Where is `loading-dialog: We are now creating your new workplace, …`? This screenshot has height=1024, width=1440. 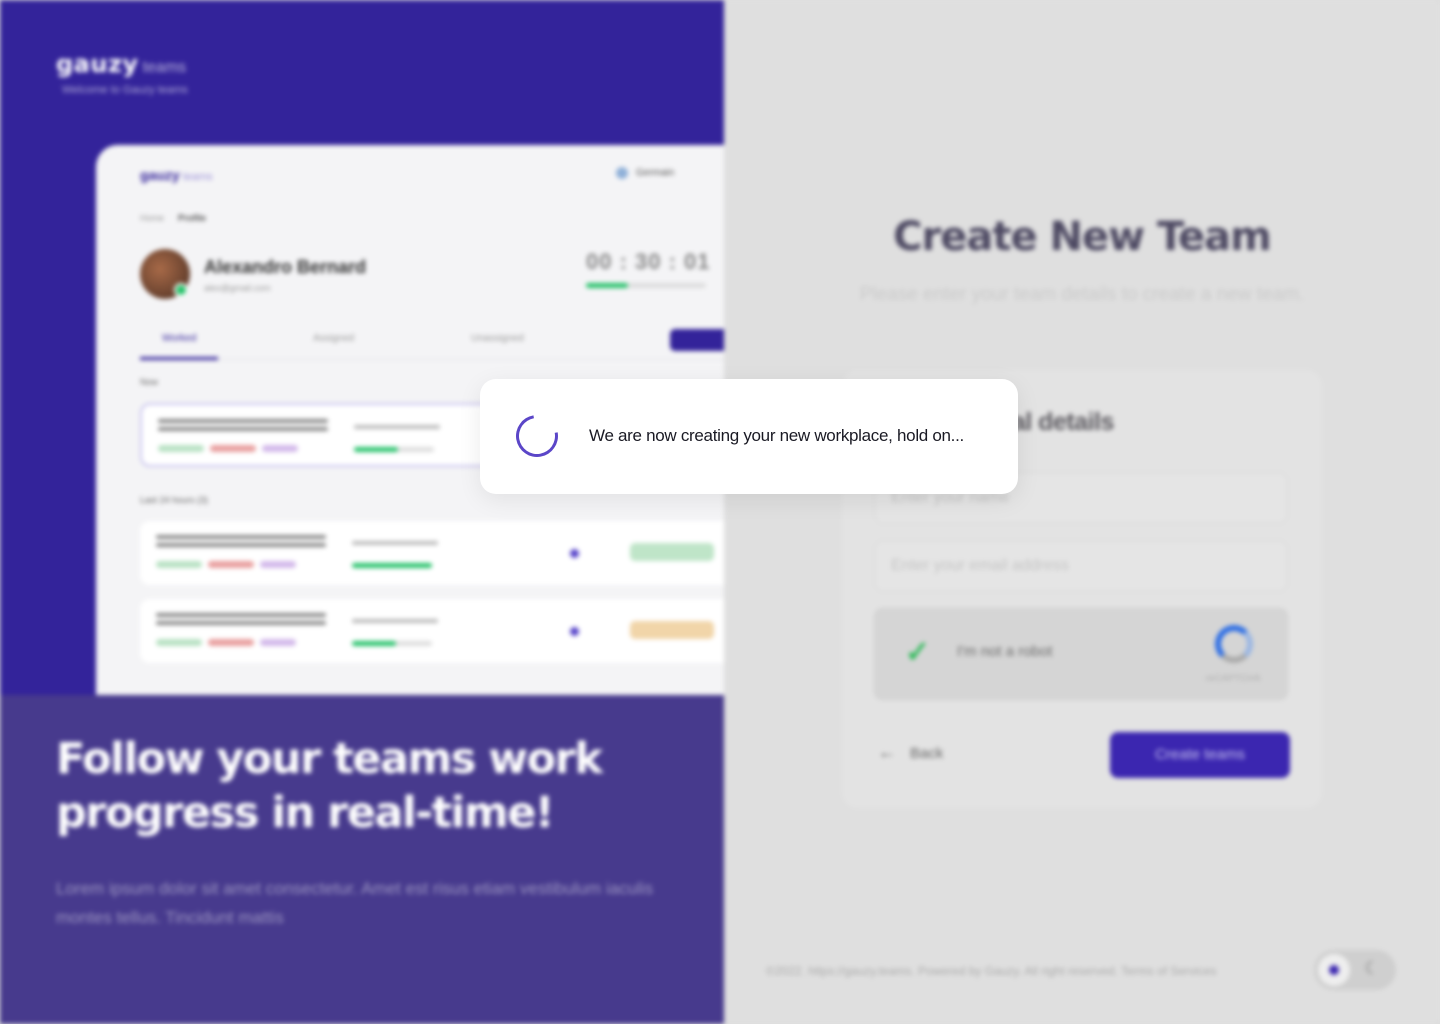
loading-dialog: We are now creating your new workplace, … is located at coordinates (749, 436).